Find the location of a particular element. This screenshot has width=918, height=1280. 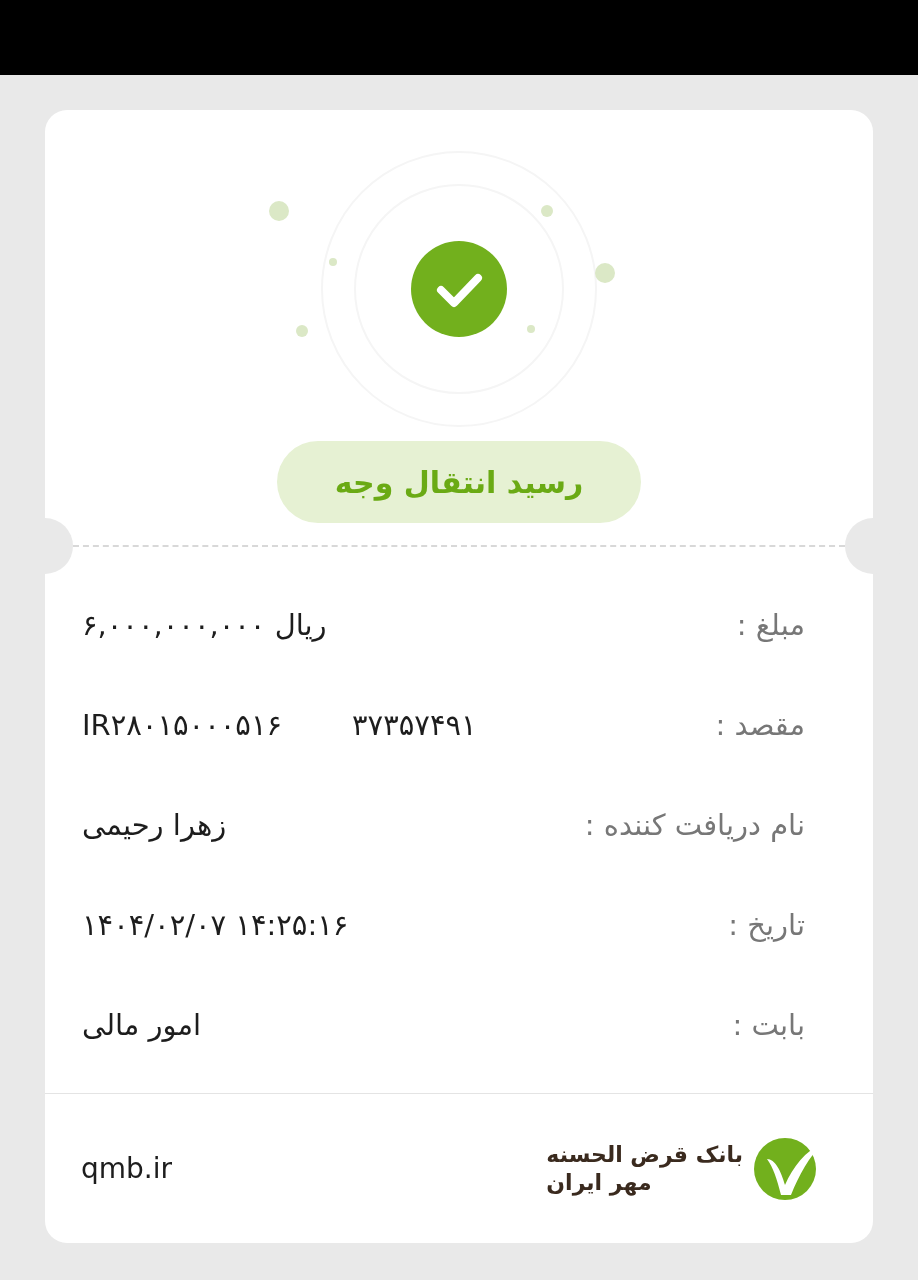

receipt-title: رسید انتقال وجه is located at coordinates (459, 482).